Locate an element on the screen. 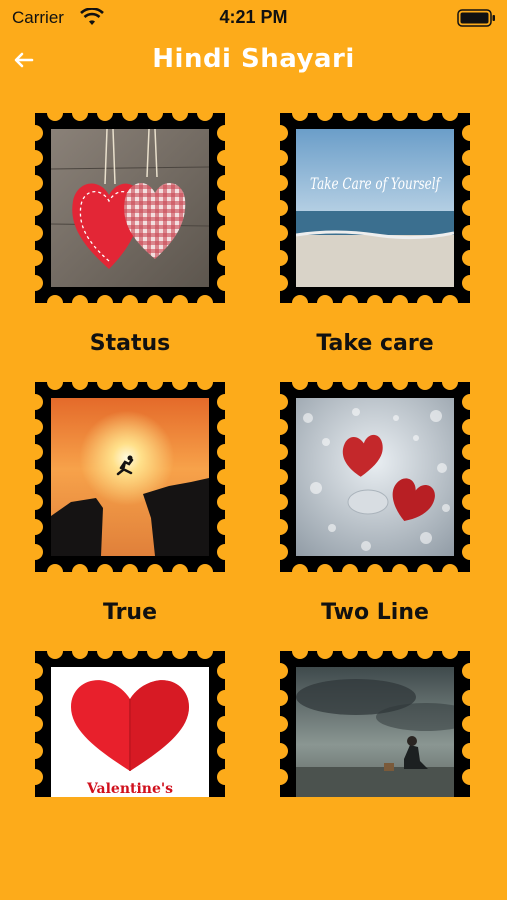 The width and height of the screenshot is (507, 900). glass-hearts-raindrops-image is located at coordinates (375, 477).